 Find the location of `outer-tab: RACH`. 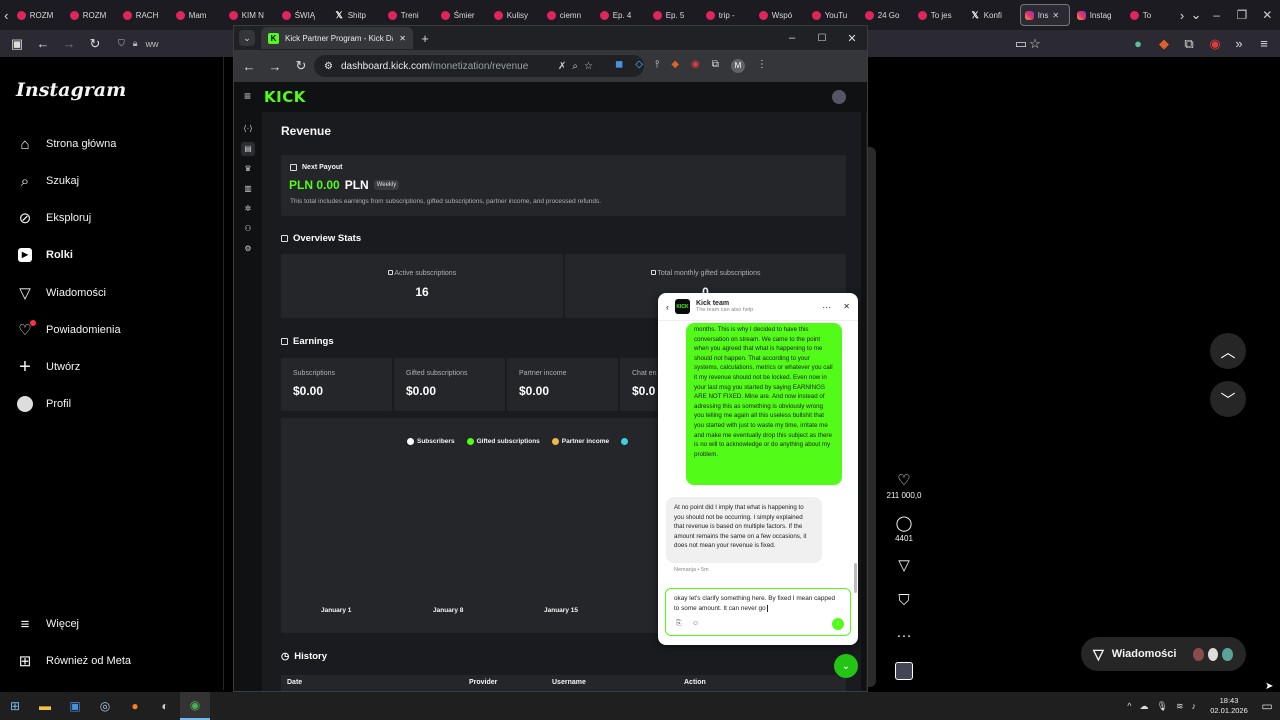

outer-tab: RACH is located at coordinates (144, 15).